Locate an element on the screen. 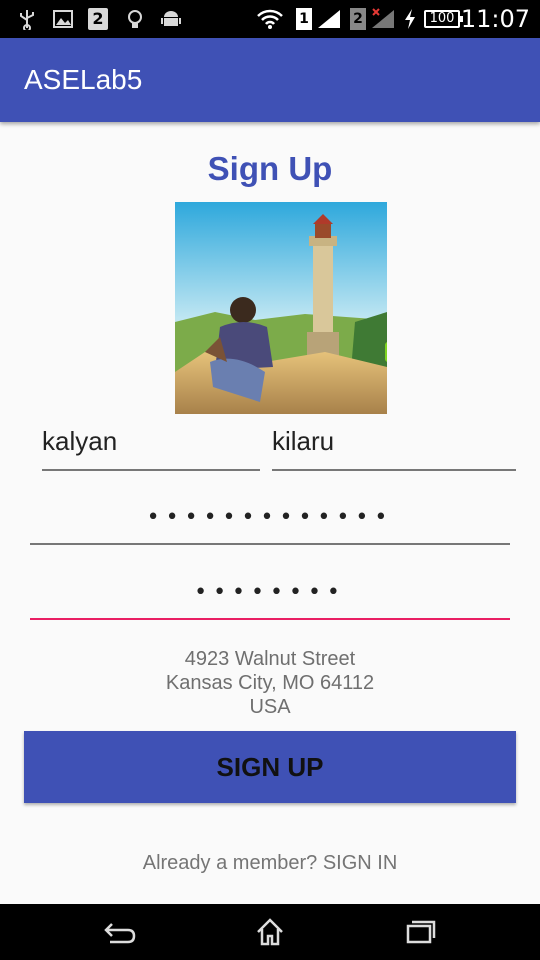 The image size is (540, 960). battery-icon: 100 is located at coordinates (443, 19).